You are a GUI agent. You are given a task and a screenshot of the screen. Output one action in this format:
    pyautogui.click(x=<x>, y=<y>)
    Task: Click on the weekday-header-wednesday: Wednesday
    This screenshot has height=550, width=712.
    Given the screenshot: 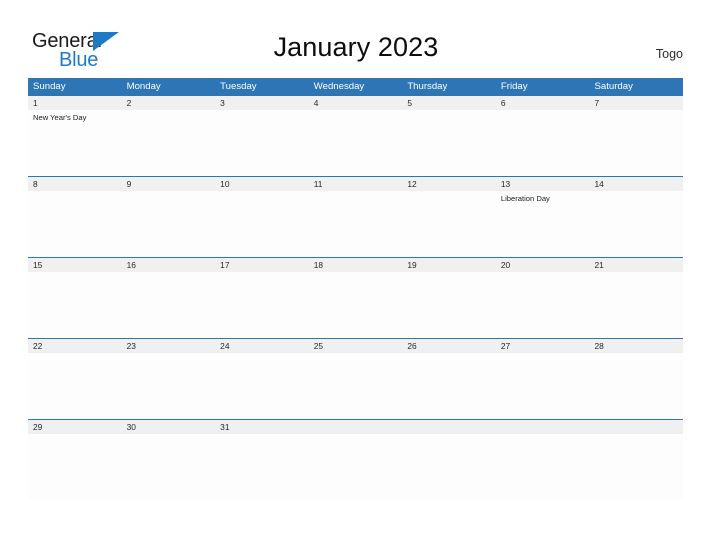 What is the action you would take?
    pyautogui.click(x=339, y=86)
    